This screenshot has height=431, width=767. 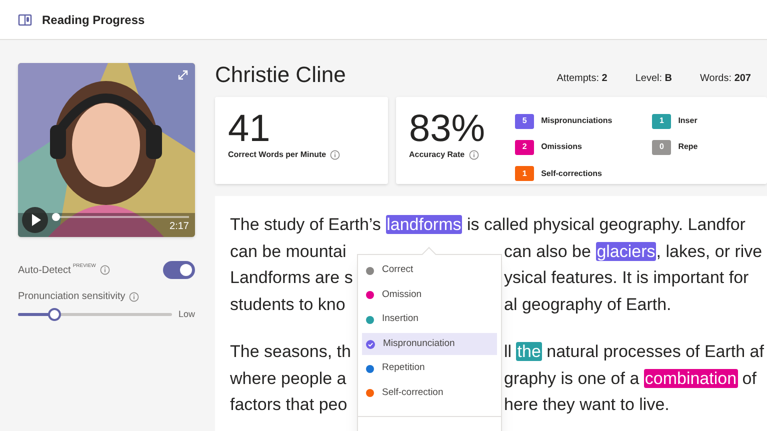 I want to click on menu-item: Self-correction, so click(x=429, y=393).